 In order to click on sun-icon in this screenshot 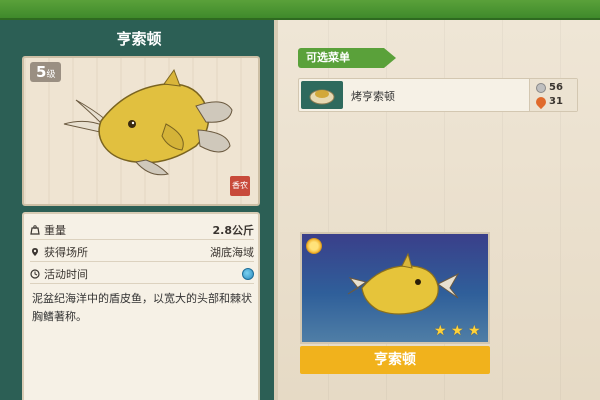, I will do `click(314, 246)`.